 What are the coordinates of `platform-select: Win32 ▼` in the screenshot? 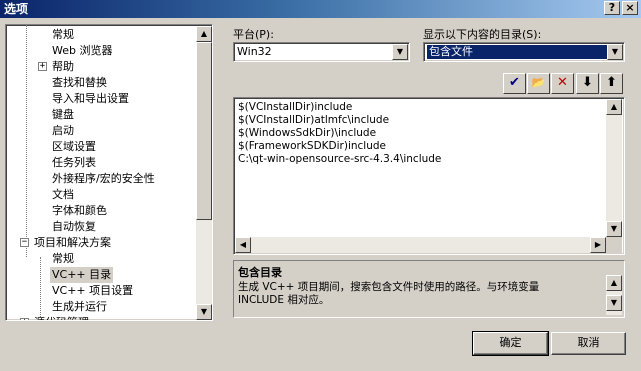 It's located at (321, 52).